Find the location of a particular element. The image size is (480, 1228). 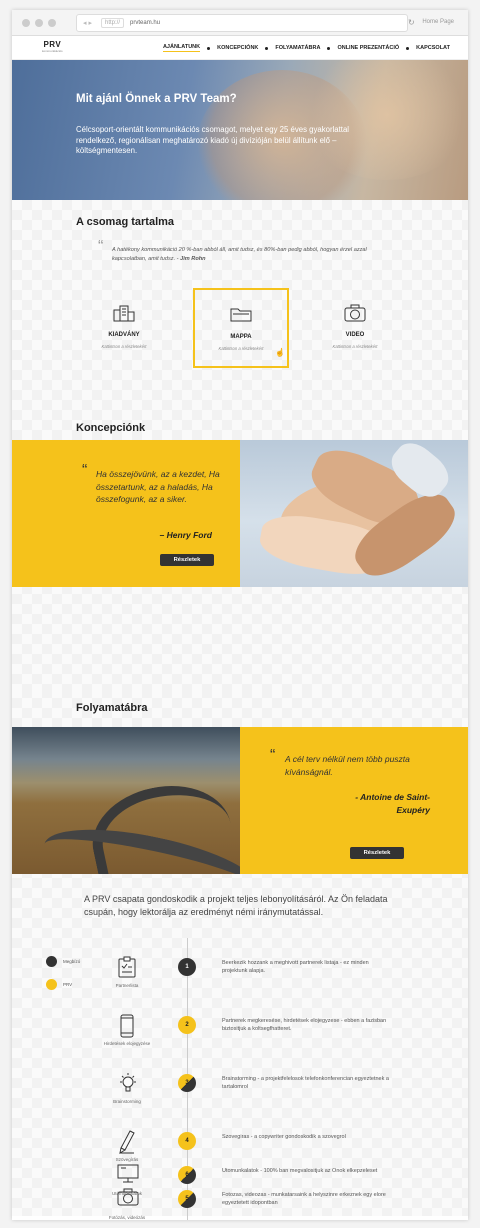

concept-quote-author: – Henry Ford is located at coordinates (185, 535).